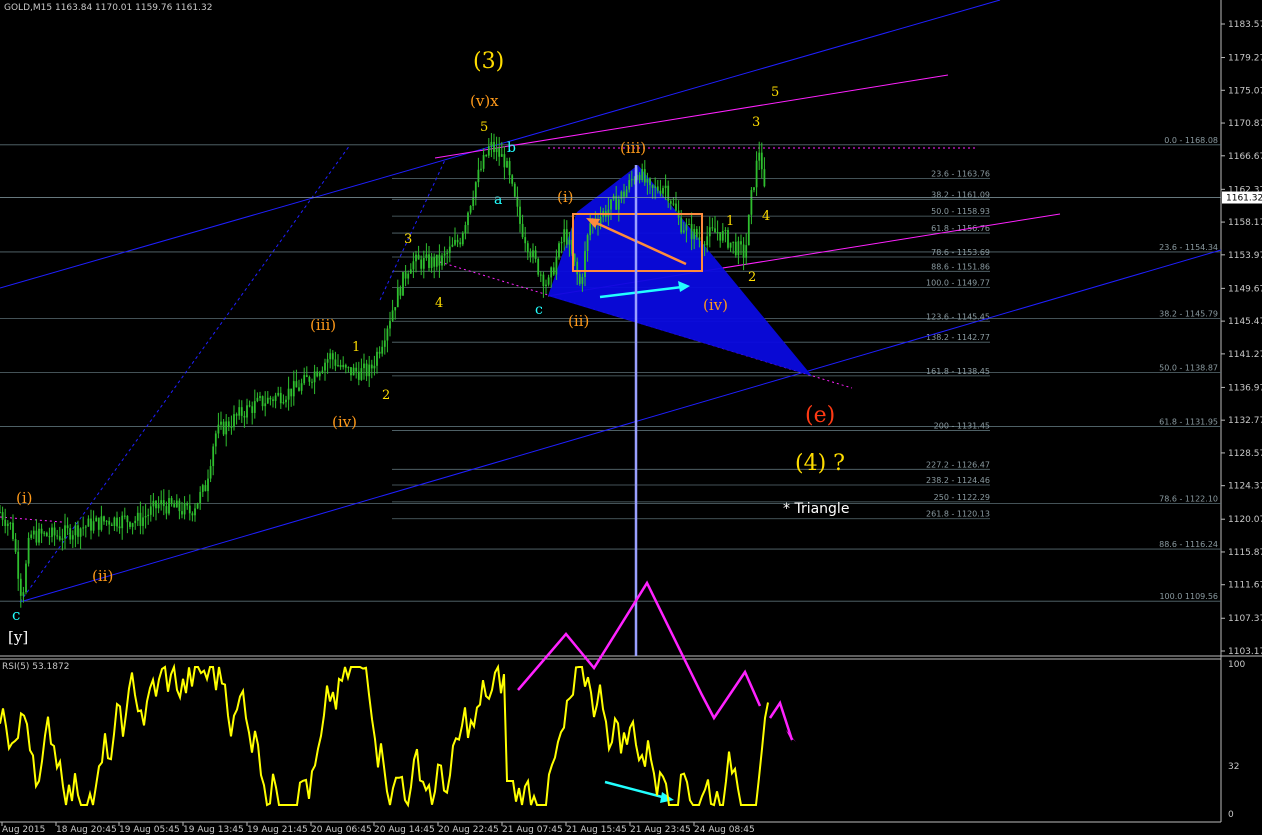 The image size is (1262, 835). I want to click on fib-label-mid: 238.2 - 1124.46, so click(958, 480).